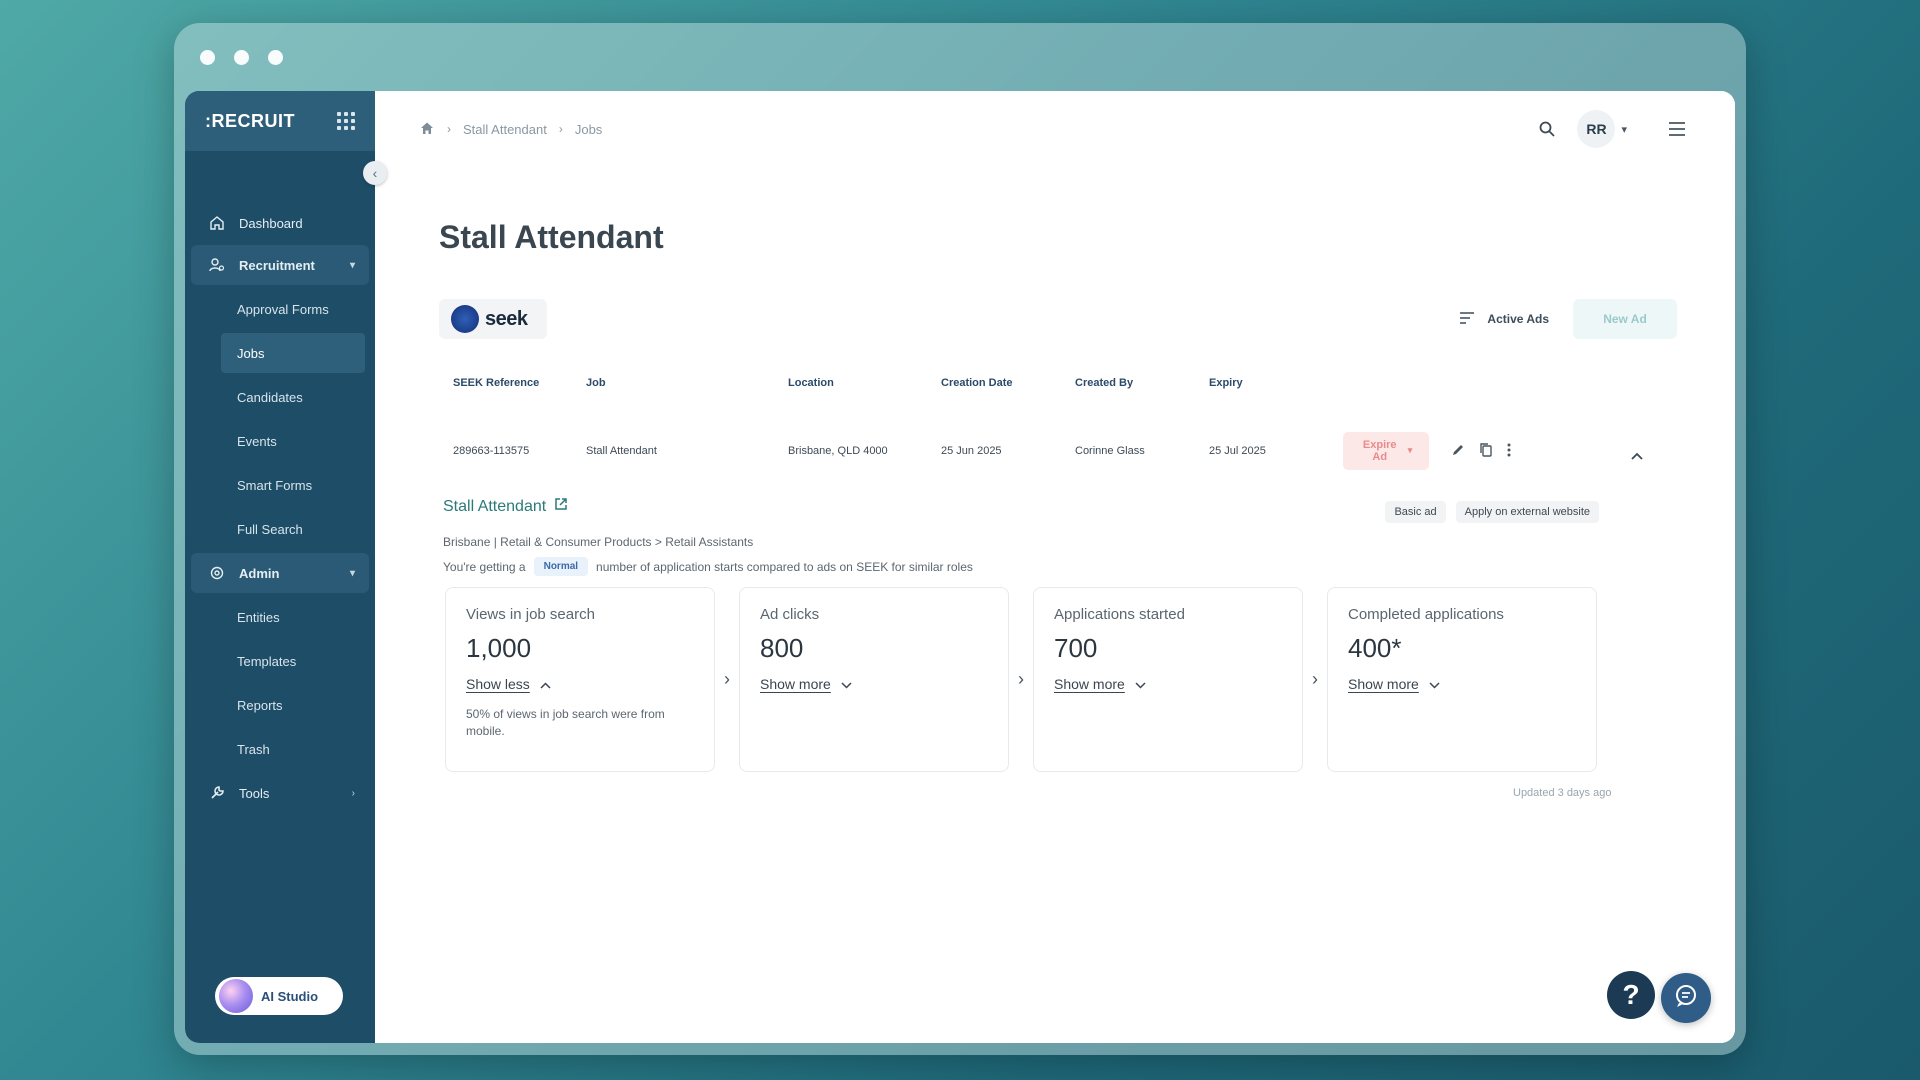 The width and height of the screenshot is (1920, 1080). Describe the element at coordinates (293, 353) in the screenshot. I see `sidebar-item-jobs: Jobs` at that location.